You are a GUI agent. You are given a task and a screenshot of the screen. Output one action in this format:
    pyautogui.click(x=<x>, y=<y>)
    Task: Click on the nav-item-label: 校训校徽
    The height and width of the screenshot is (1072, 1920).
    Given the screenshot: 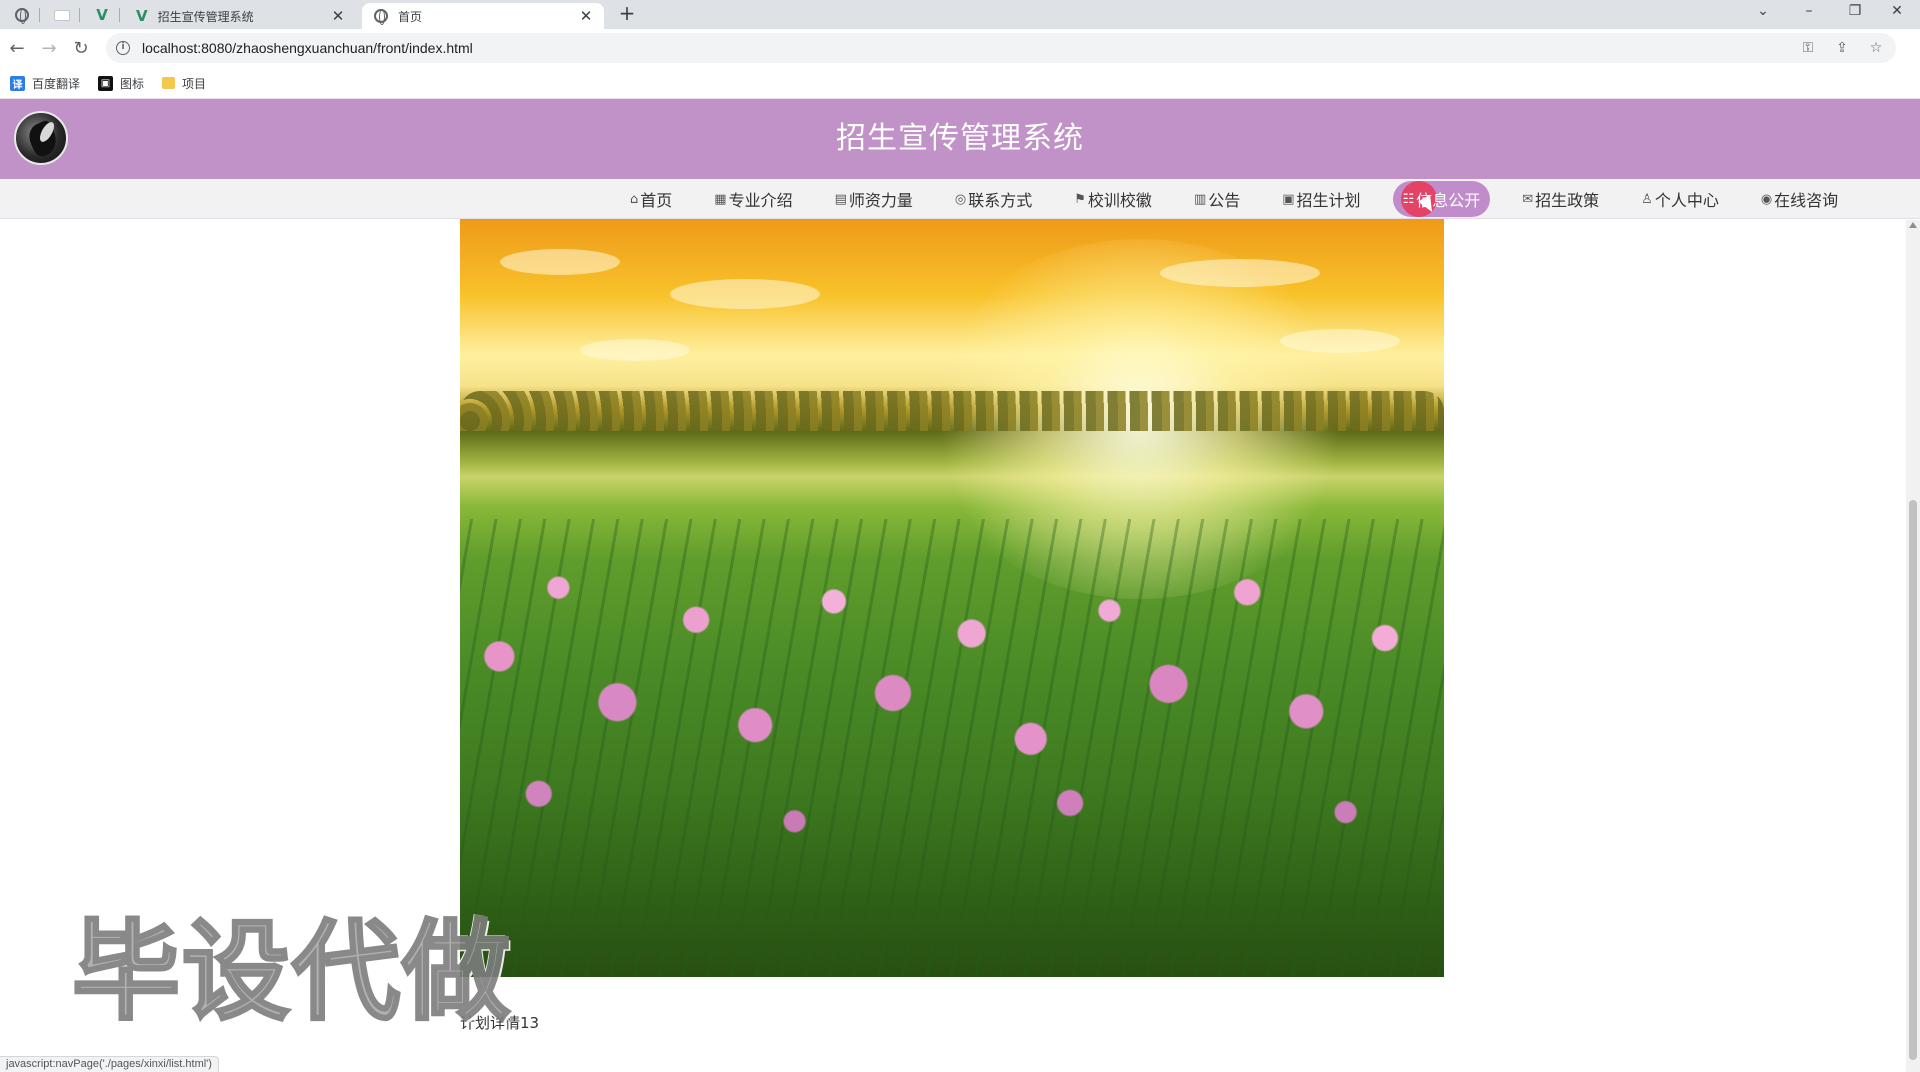 What is the action you would take?
    pyautogui.click(x=1119, y=200)
    